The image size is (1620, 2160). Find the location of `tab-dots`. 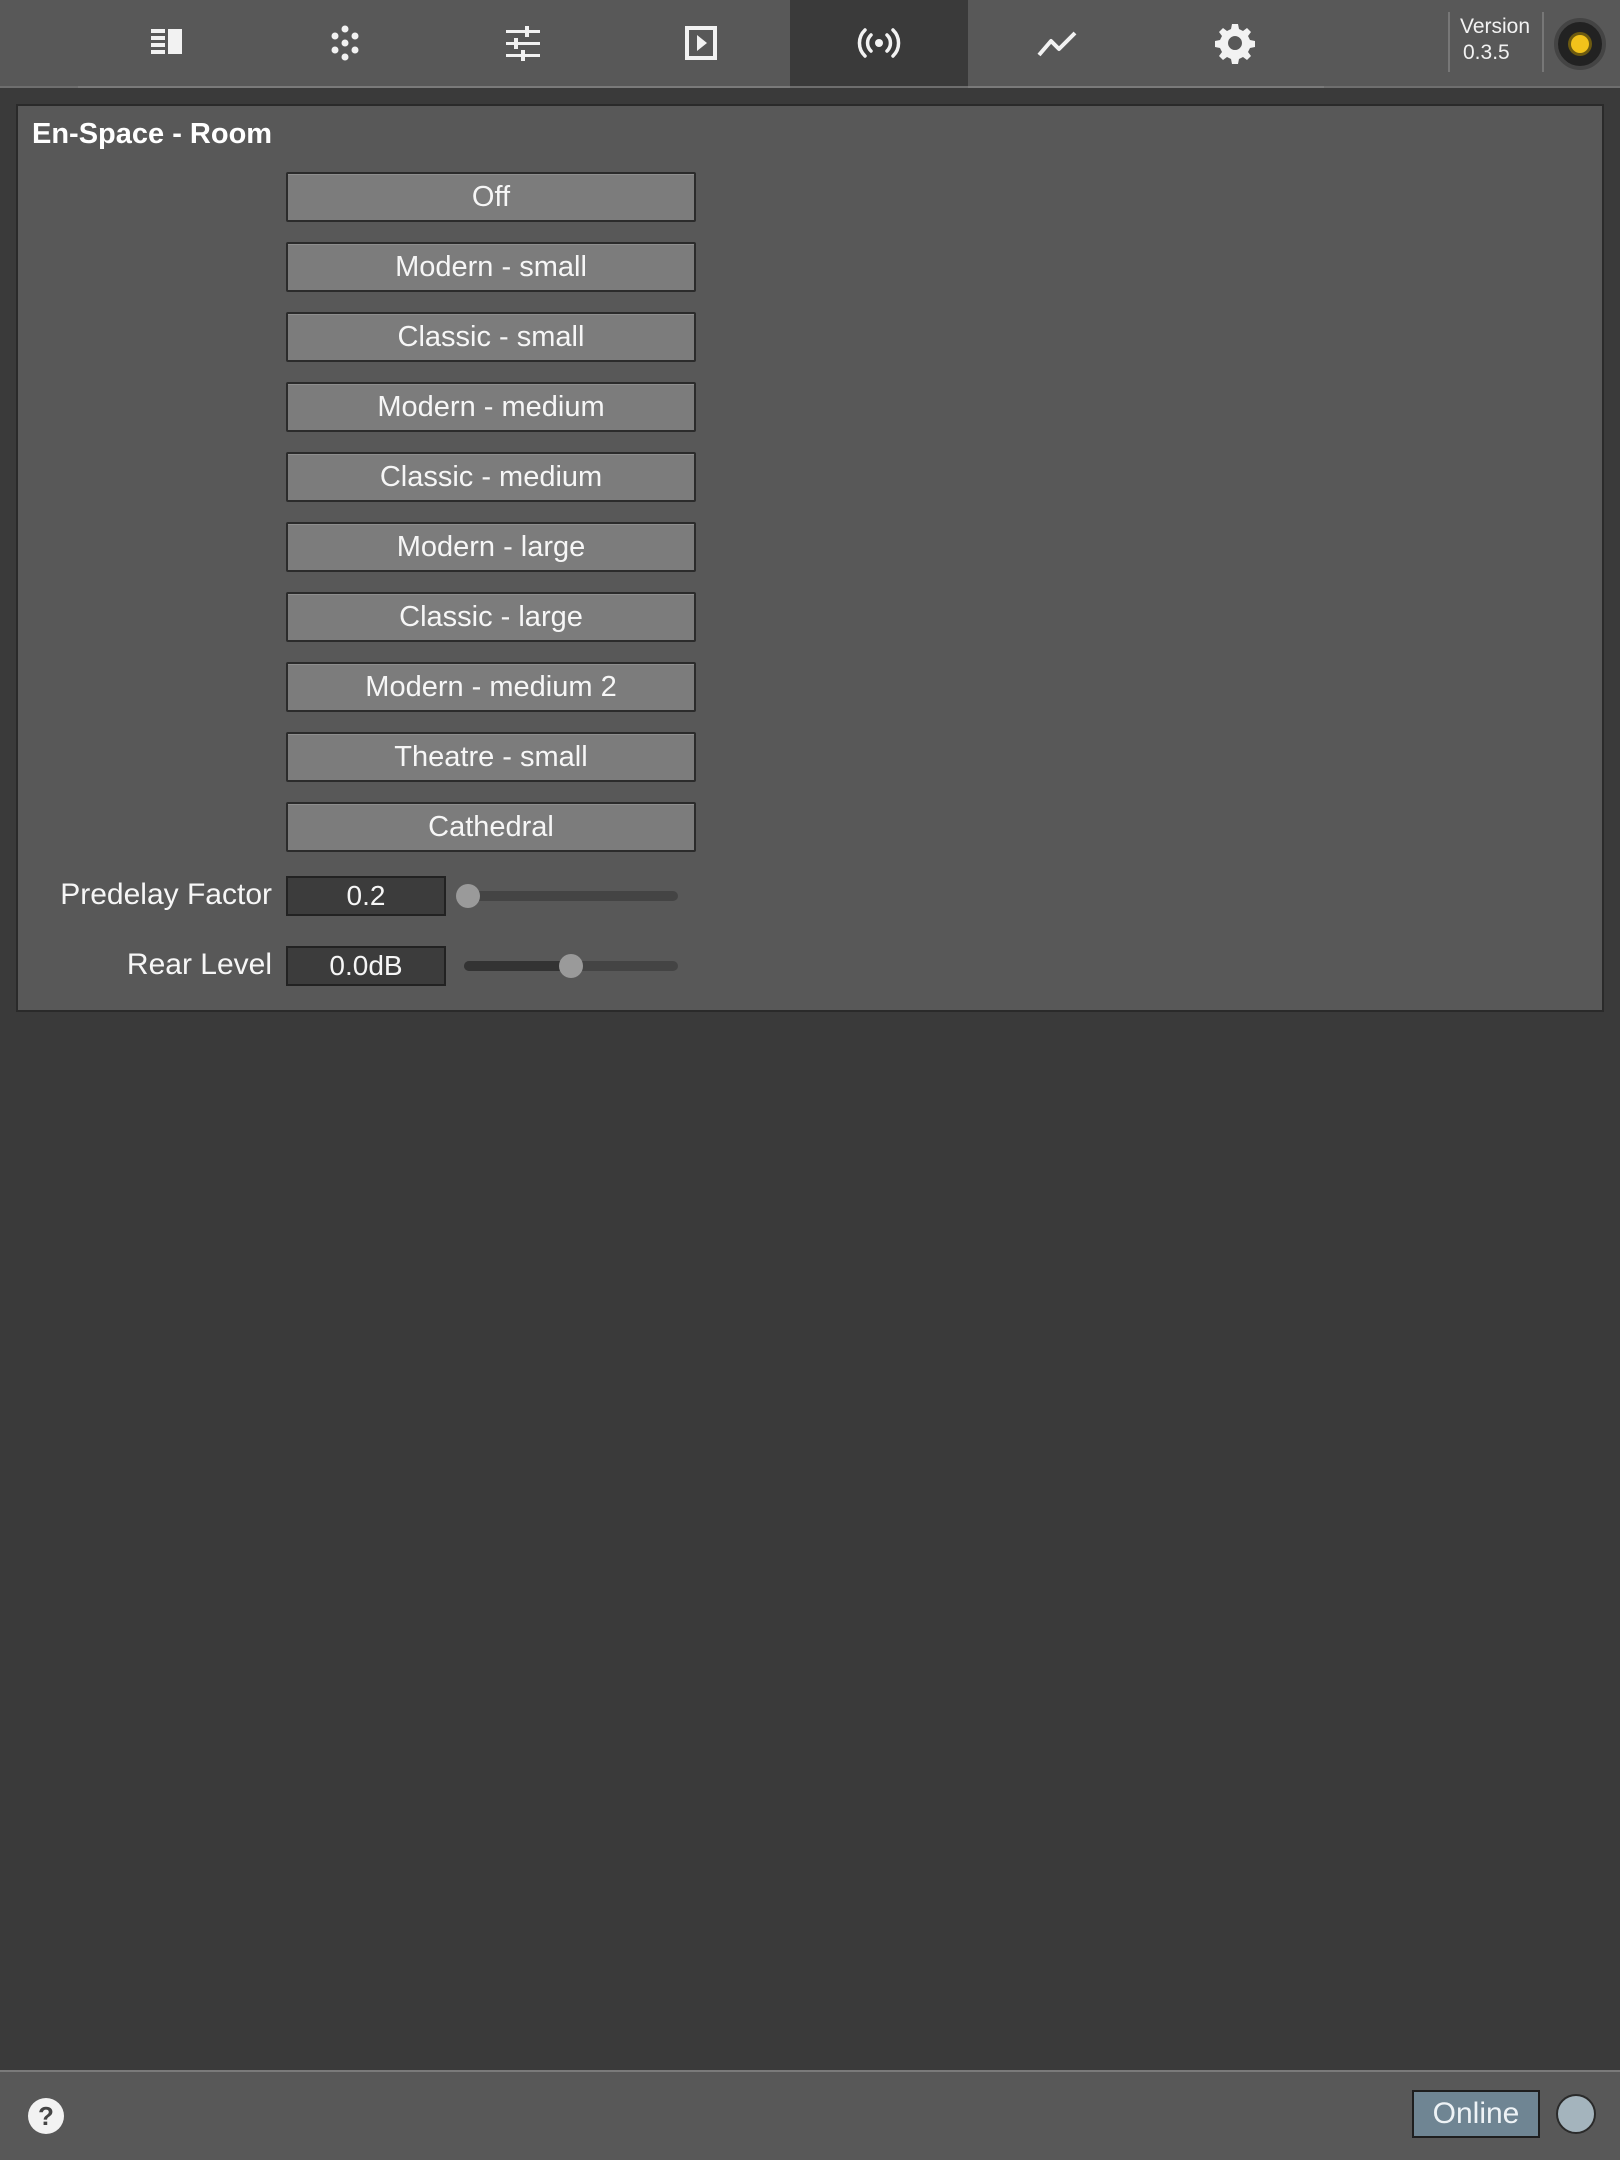

tab-dots is located at coordinates (345, 44).